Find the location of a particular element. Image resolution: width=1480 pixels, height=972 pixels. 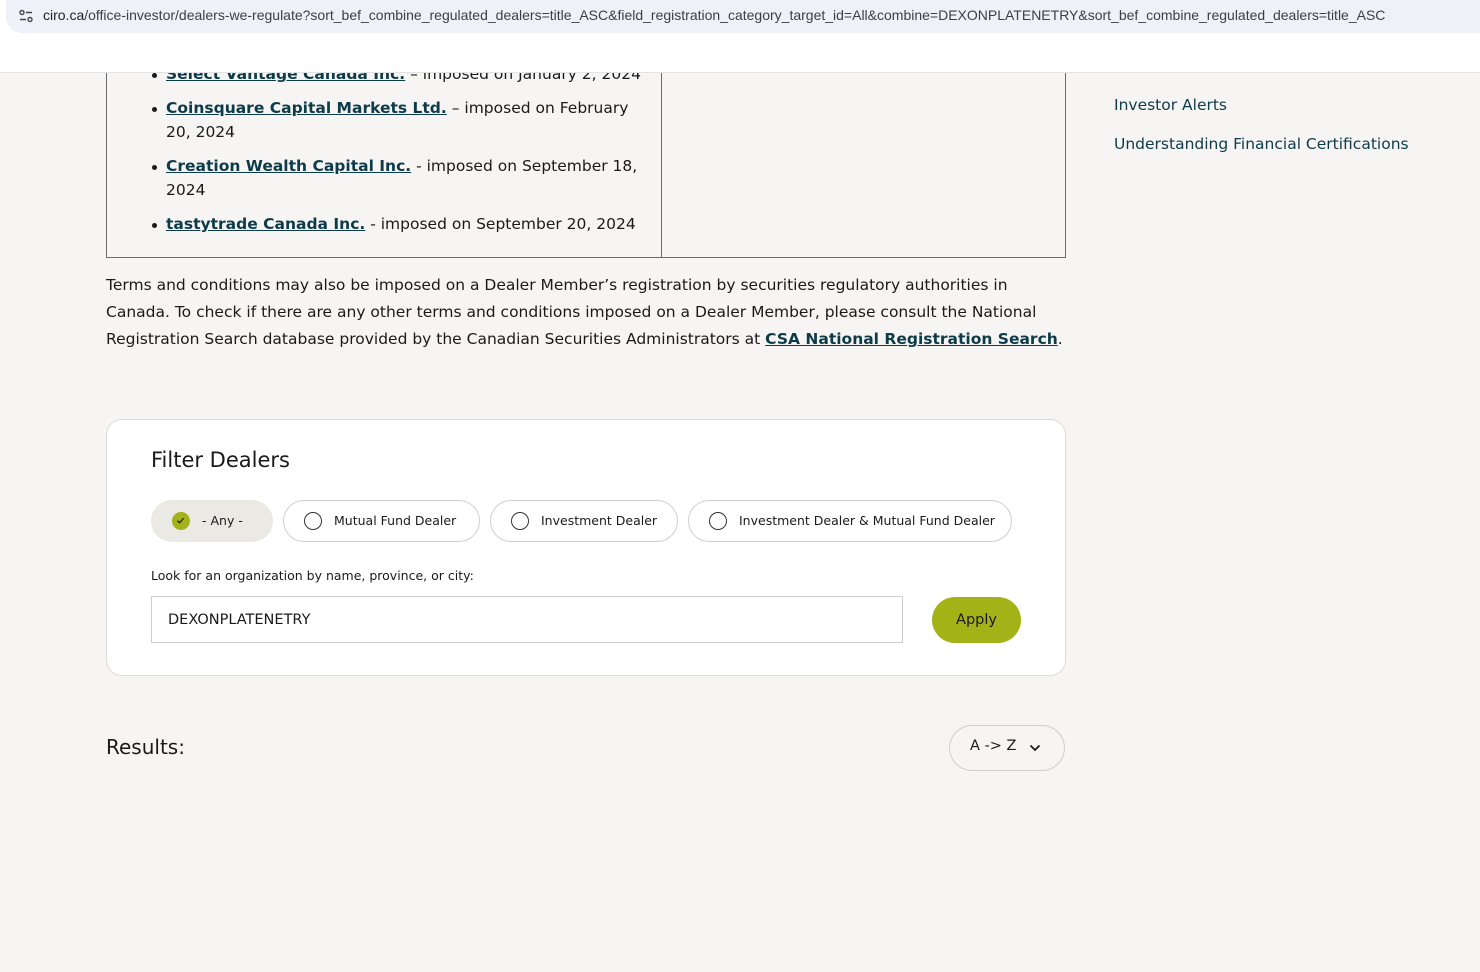

dealer-link: Creation Wealth Capital Inc. is located at coordinates (288, 166).